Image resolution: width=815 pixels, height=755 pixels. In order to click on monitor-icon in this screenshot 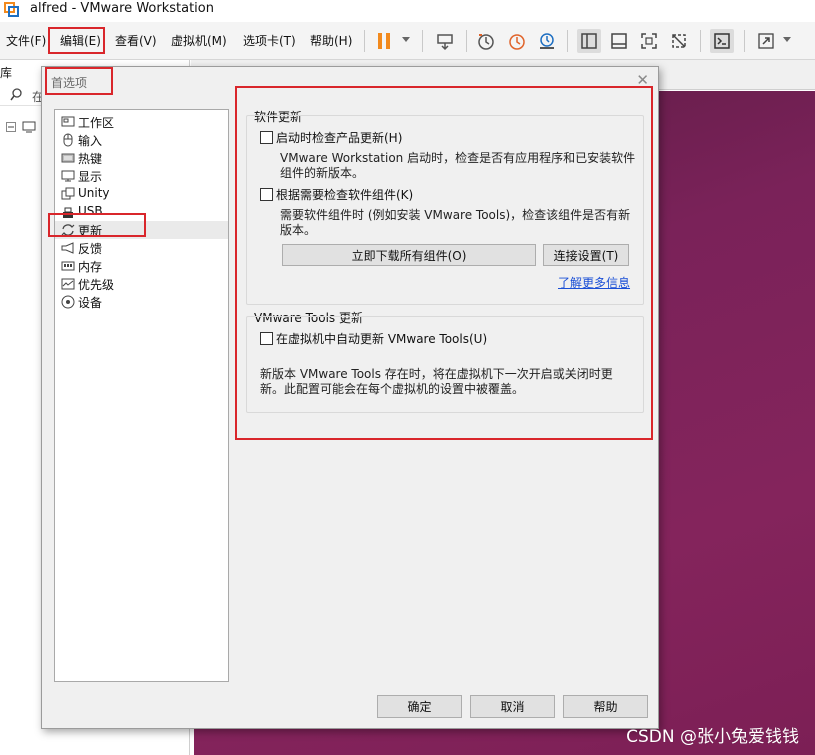, I will do `click(68, 176)`.